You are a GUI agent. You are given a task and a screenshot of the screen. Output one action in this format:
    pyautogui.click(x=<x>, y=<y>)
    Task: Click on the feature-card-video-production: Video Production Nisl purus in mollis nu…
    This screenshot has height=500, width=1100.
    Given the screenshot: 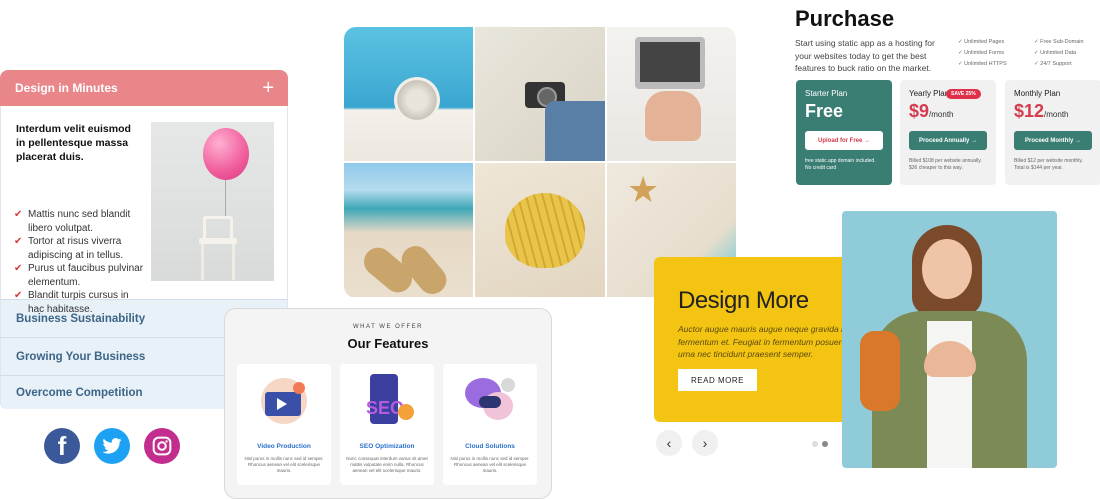 What is the action you would take?
    pyautogui.click(x=284, y=424)
    